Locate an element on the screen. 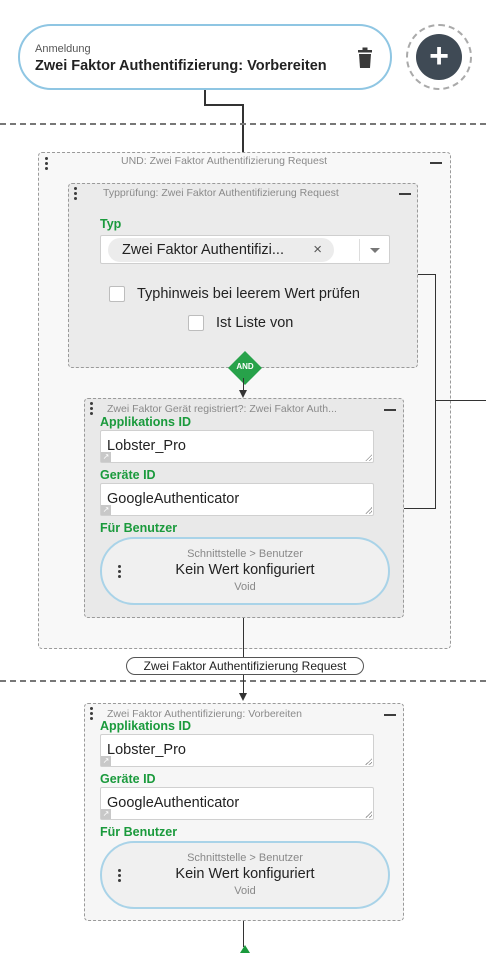 The image size is (486, 953). trigger-subtitle: Anmeldung is located at coordinates (63, 49).